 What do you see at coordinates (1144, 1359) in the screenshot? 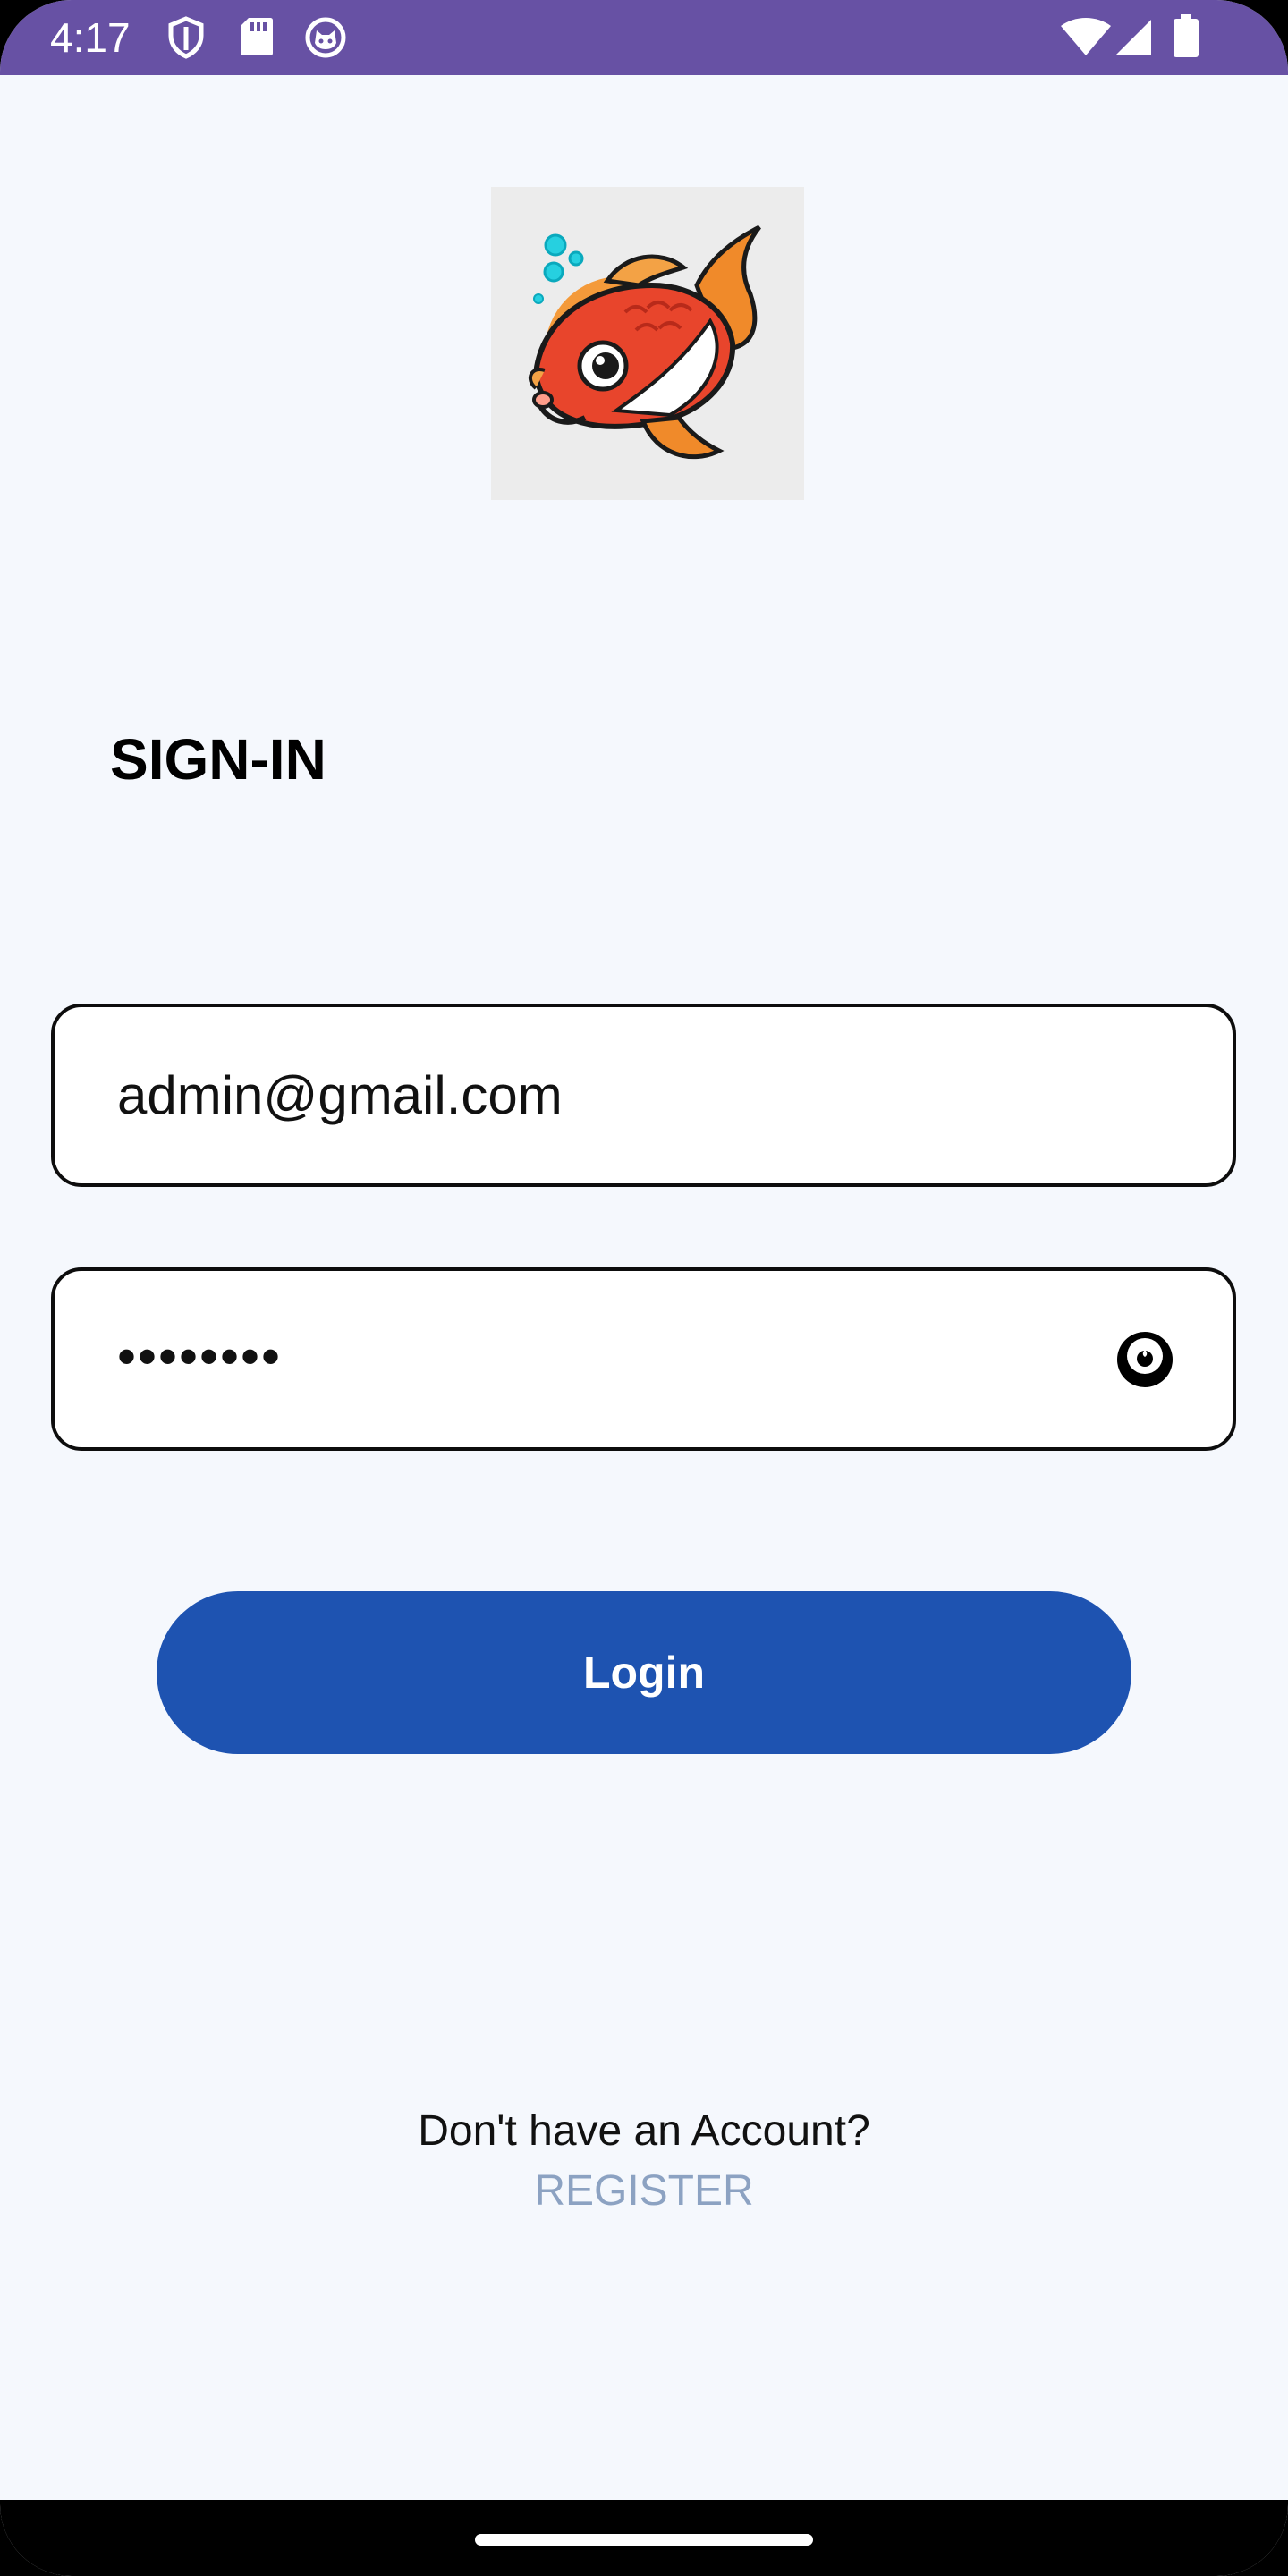
I see `eye-icon` at bounding box center [1144, 1359].